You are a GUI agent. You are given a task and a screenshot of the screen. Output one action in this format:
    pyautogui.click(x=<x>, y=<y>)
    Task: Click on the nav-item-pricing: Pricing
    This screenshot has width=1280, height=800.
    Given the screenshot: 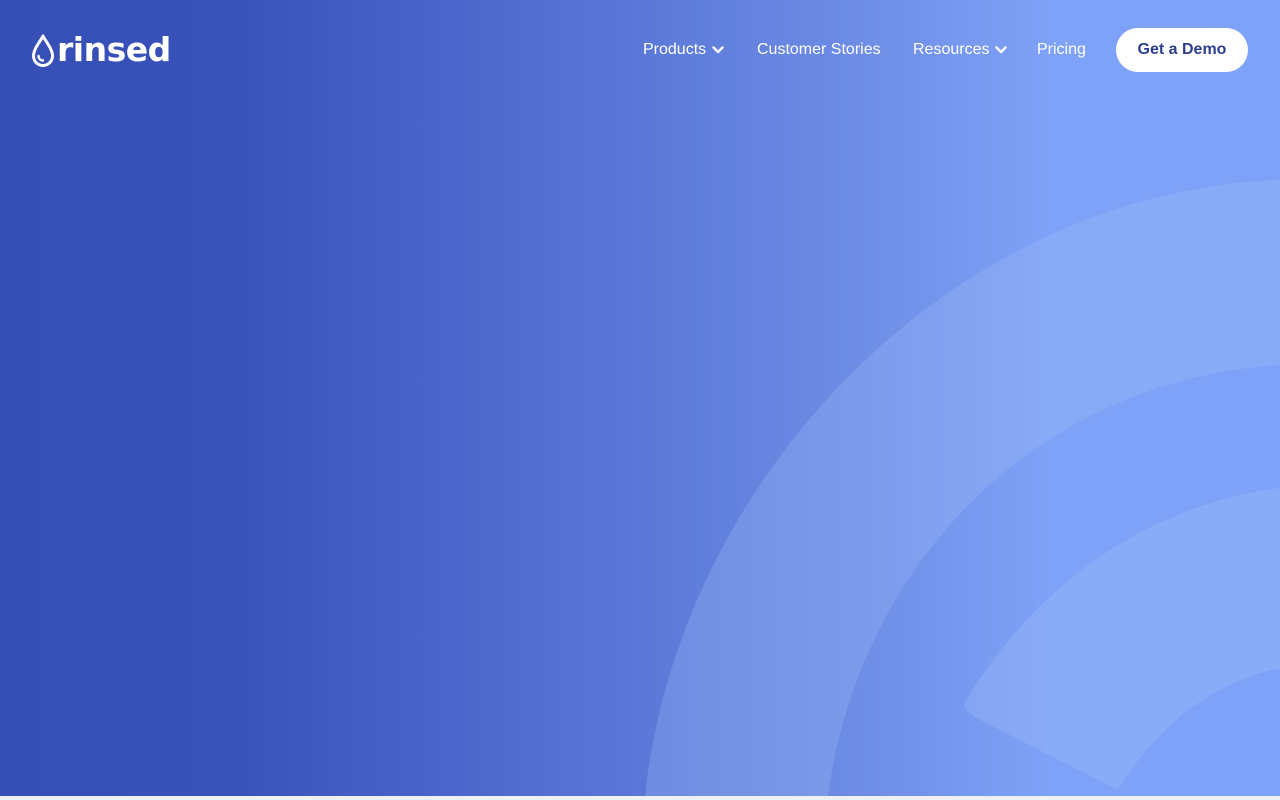 What is the action you would take?
    pyautogui.click(x=1061, y=50)
    